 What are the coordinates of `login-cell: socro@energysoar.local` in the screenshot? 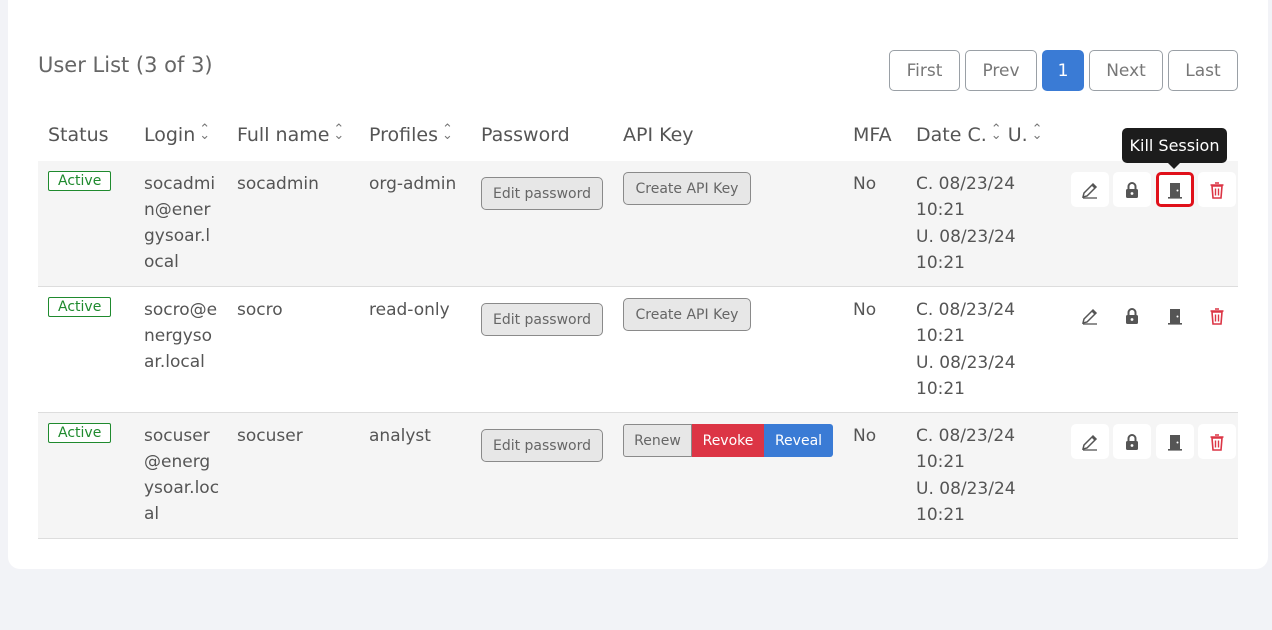 It's located at (181, 336).